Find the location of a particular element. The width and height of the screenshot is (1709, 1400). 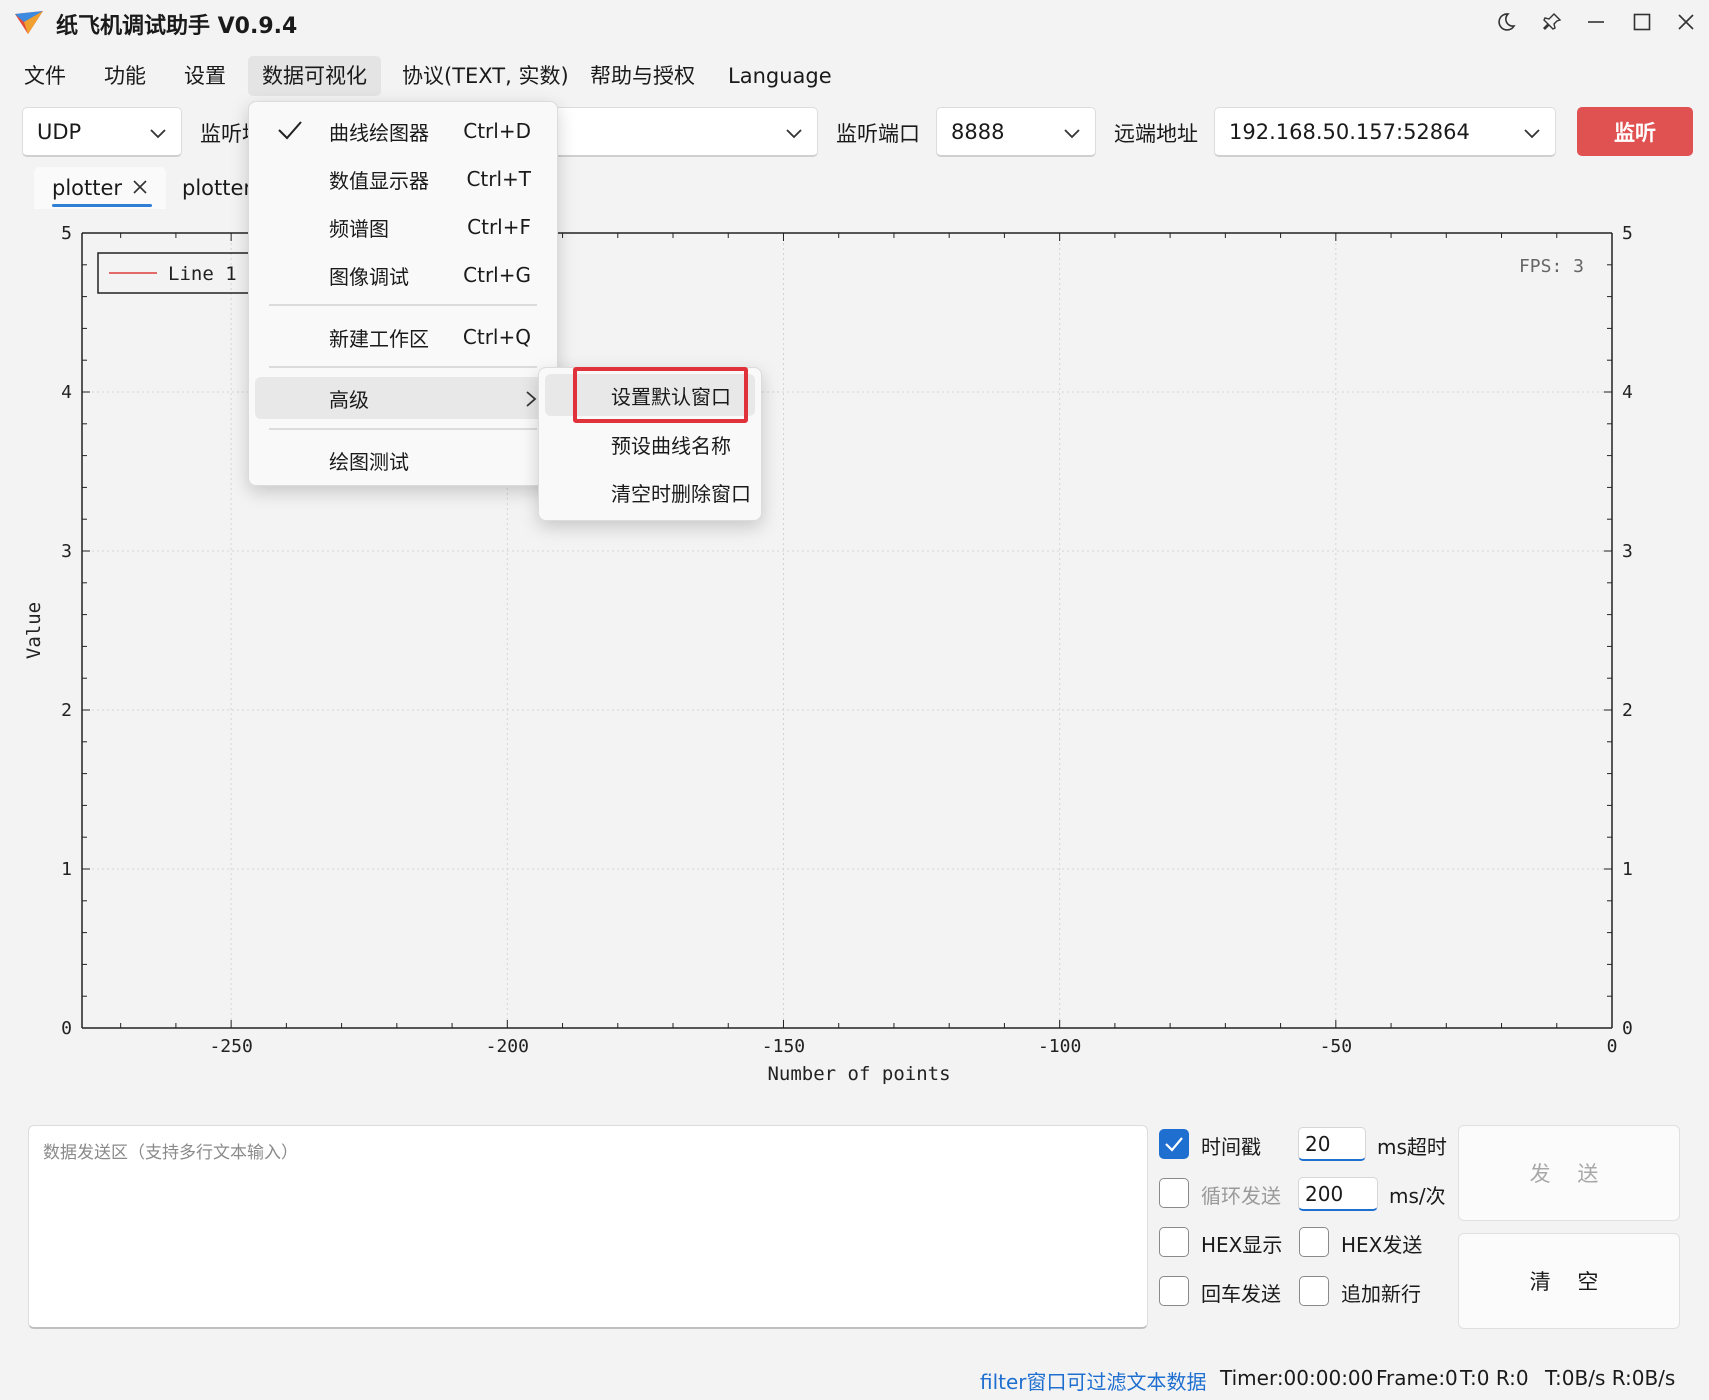

send-button: 发 送 is located at coordinates (1569, 1173).